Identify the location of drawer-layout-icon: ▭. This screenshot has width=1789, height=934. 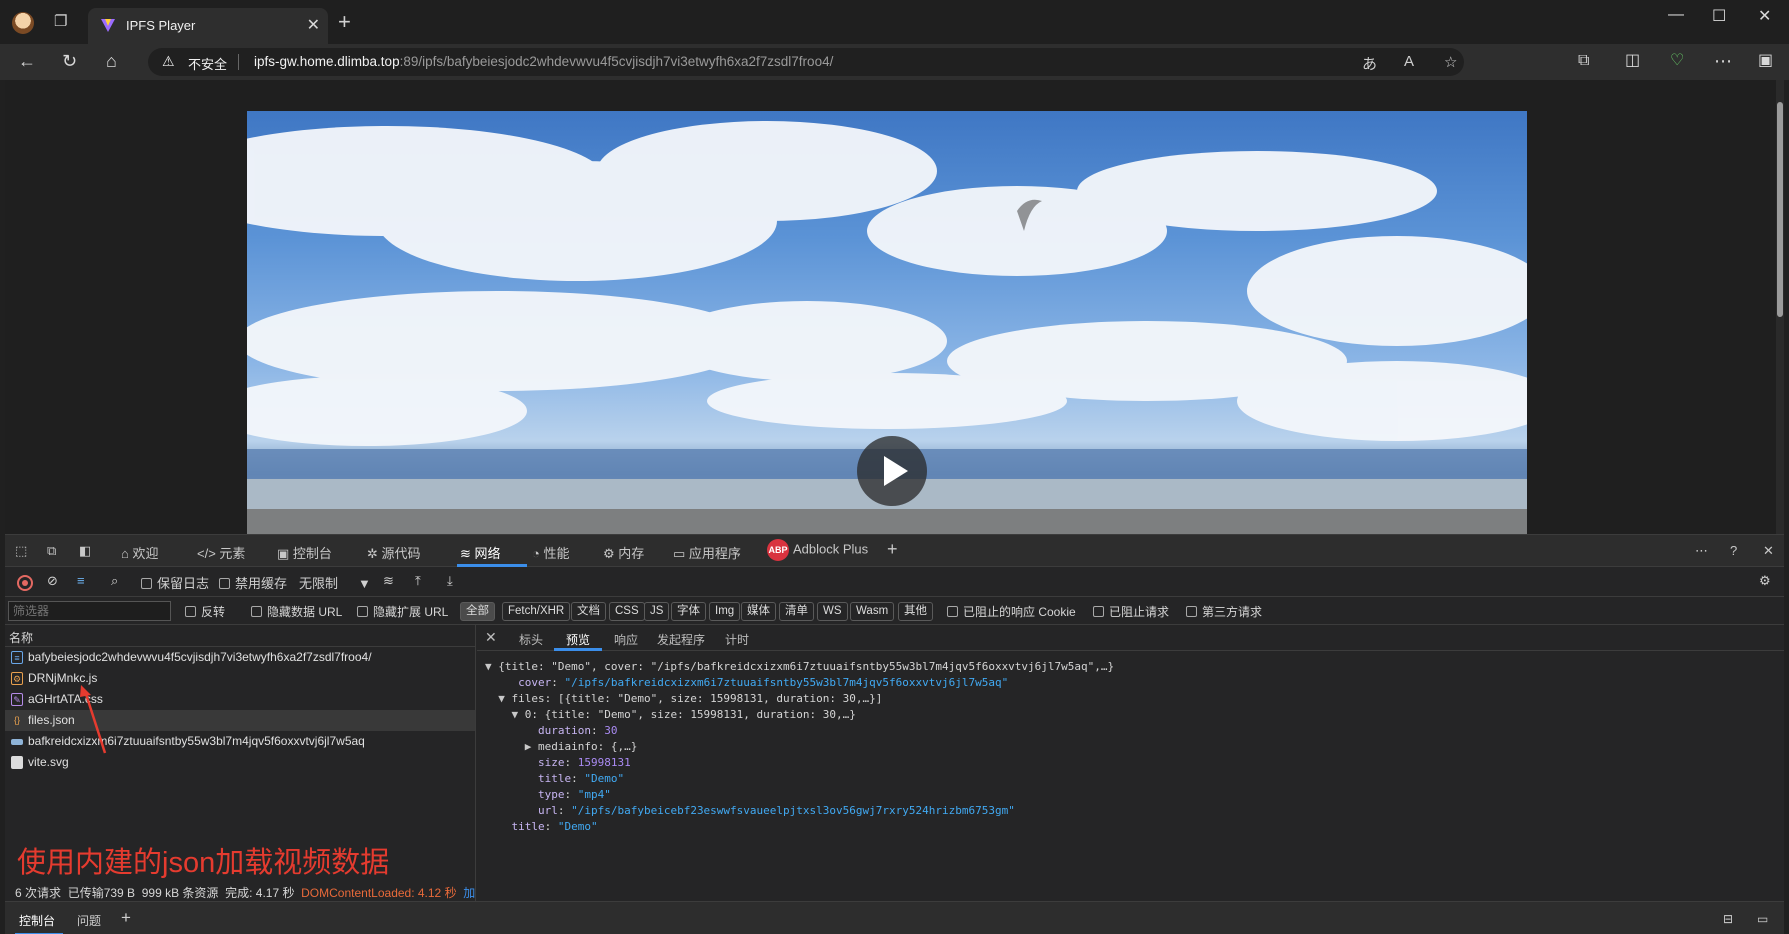
(1762, 919).